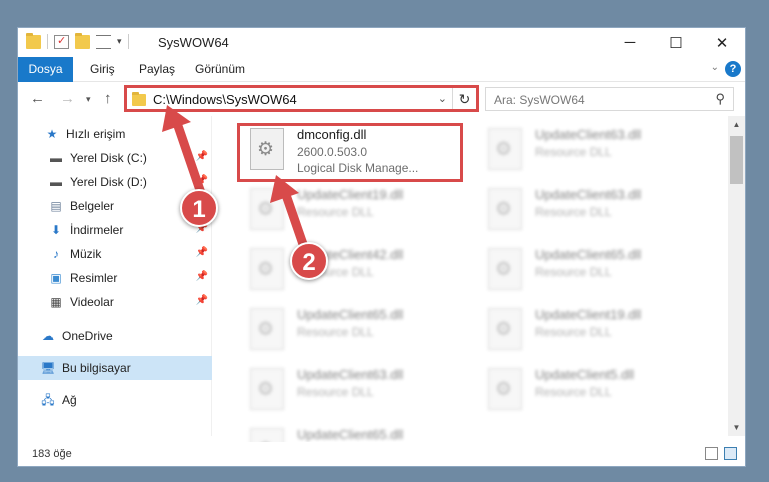  What do you see at coordinates (199, 208) in the screenshot?
I see `step-1-badge: 1` at bounding box center [199, 208].